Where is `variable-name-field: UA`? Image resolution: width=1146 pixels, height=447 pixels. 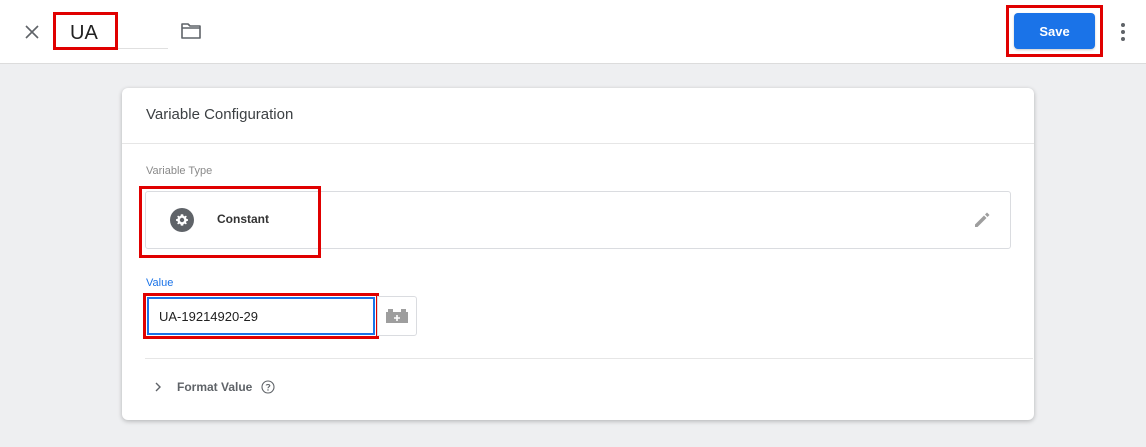 variable-name-field: UA is located at coordinates (85, 31).